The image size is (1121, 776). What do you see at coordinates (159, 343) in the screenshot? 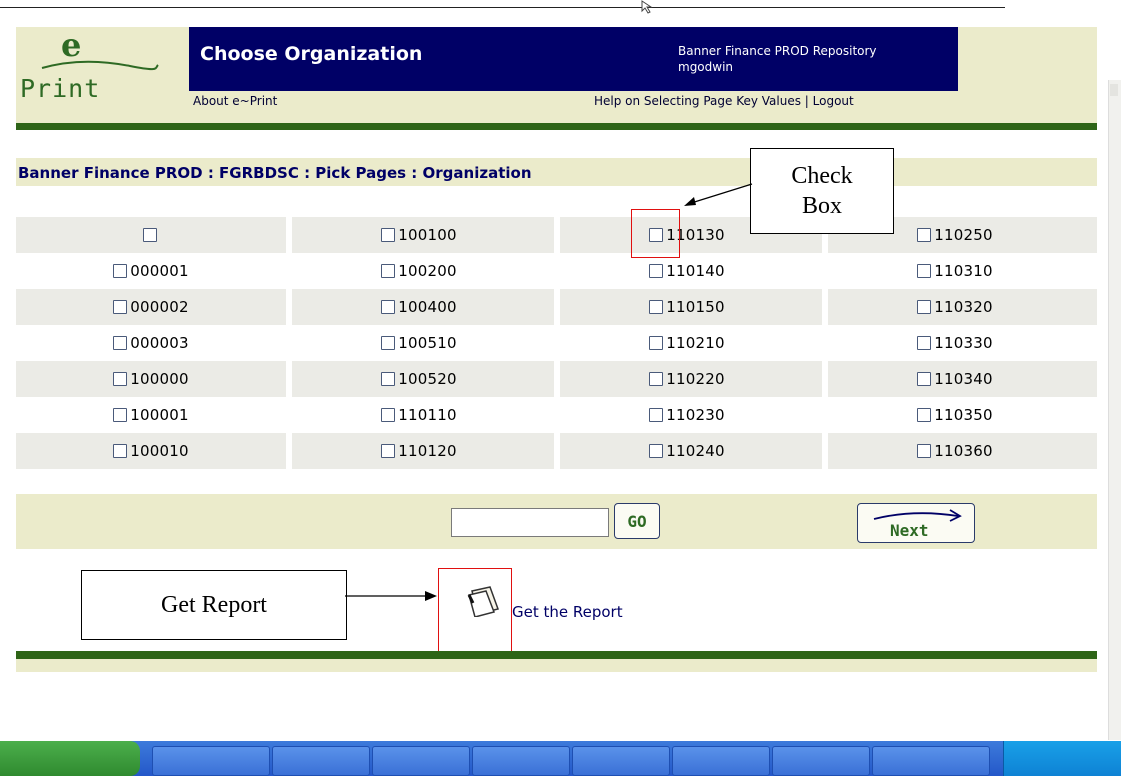
I see `organization-code: 000003` at bounding box center [159, 343].